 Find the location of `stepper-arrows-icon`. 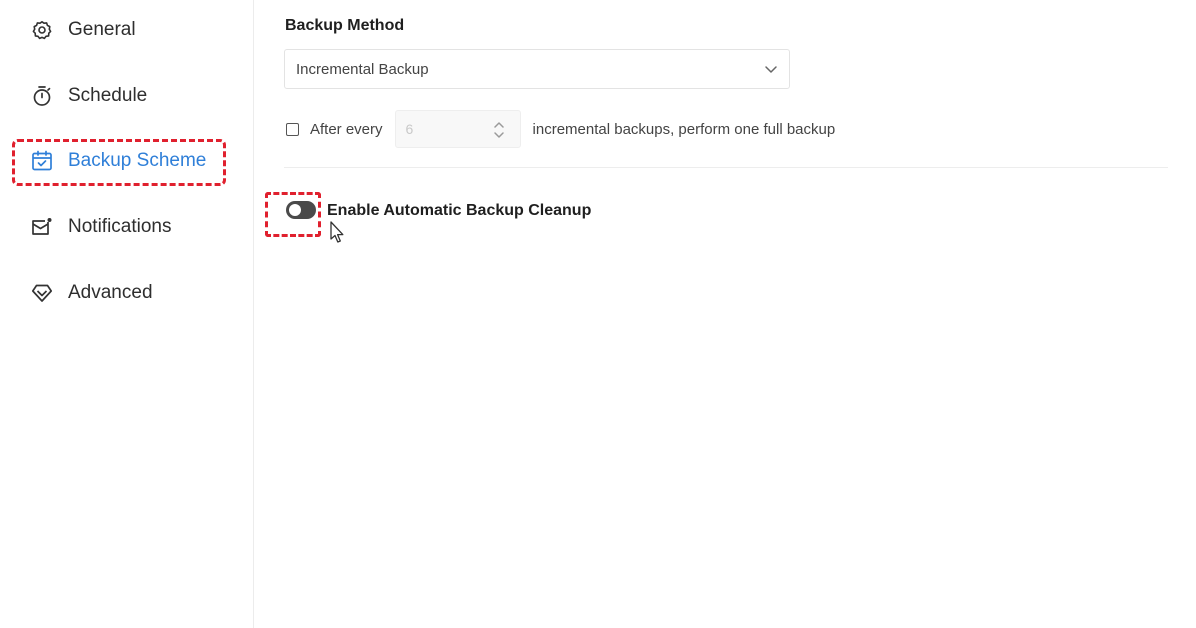

stepper-arrows-icon is located at coordinates (499, 130).